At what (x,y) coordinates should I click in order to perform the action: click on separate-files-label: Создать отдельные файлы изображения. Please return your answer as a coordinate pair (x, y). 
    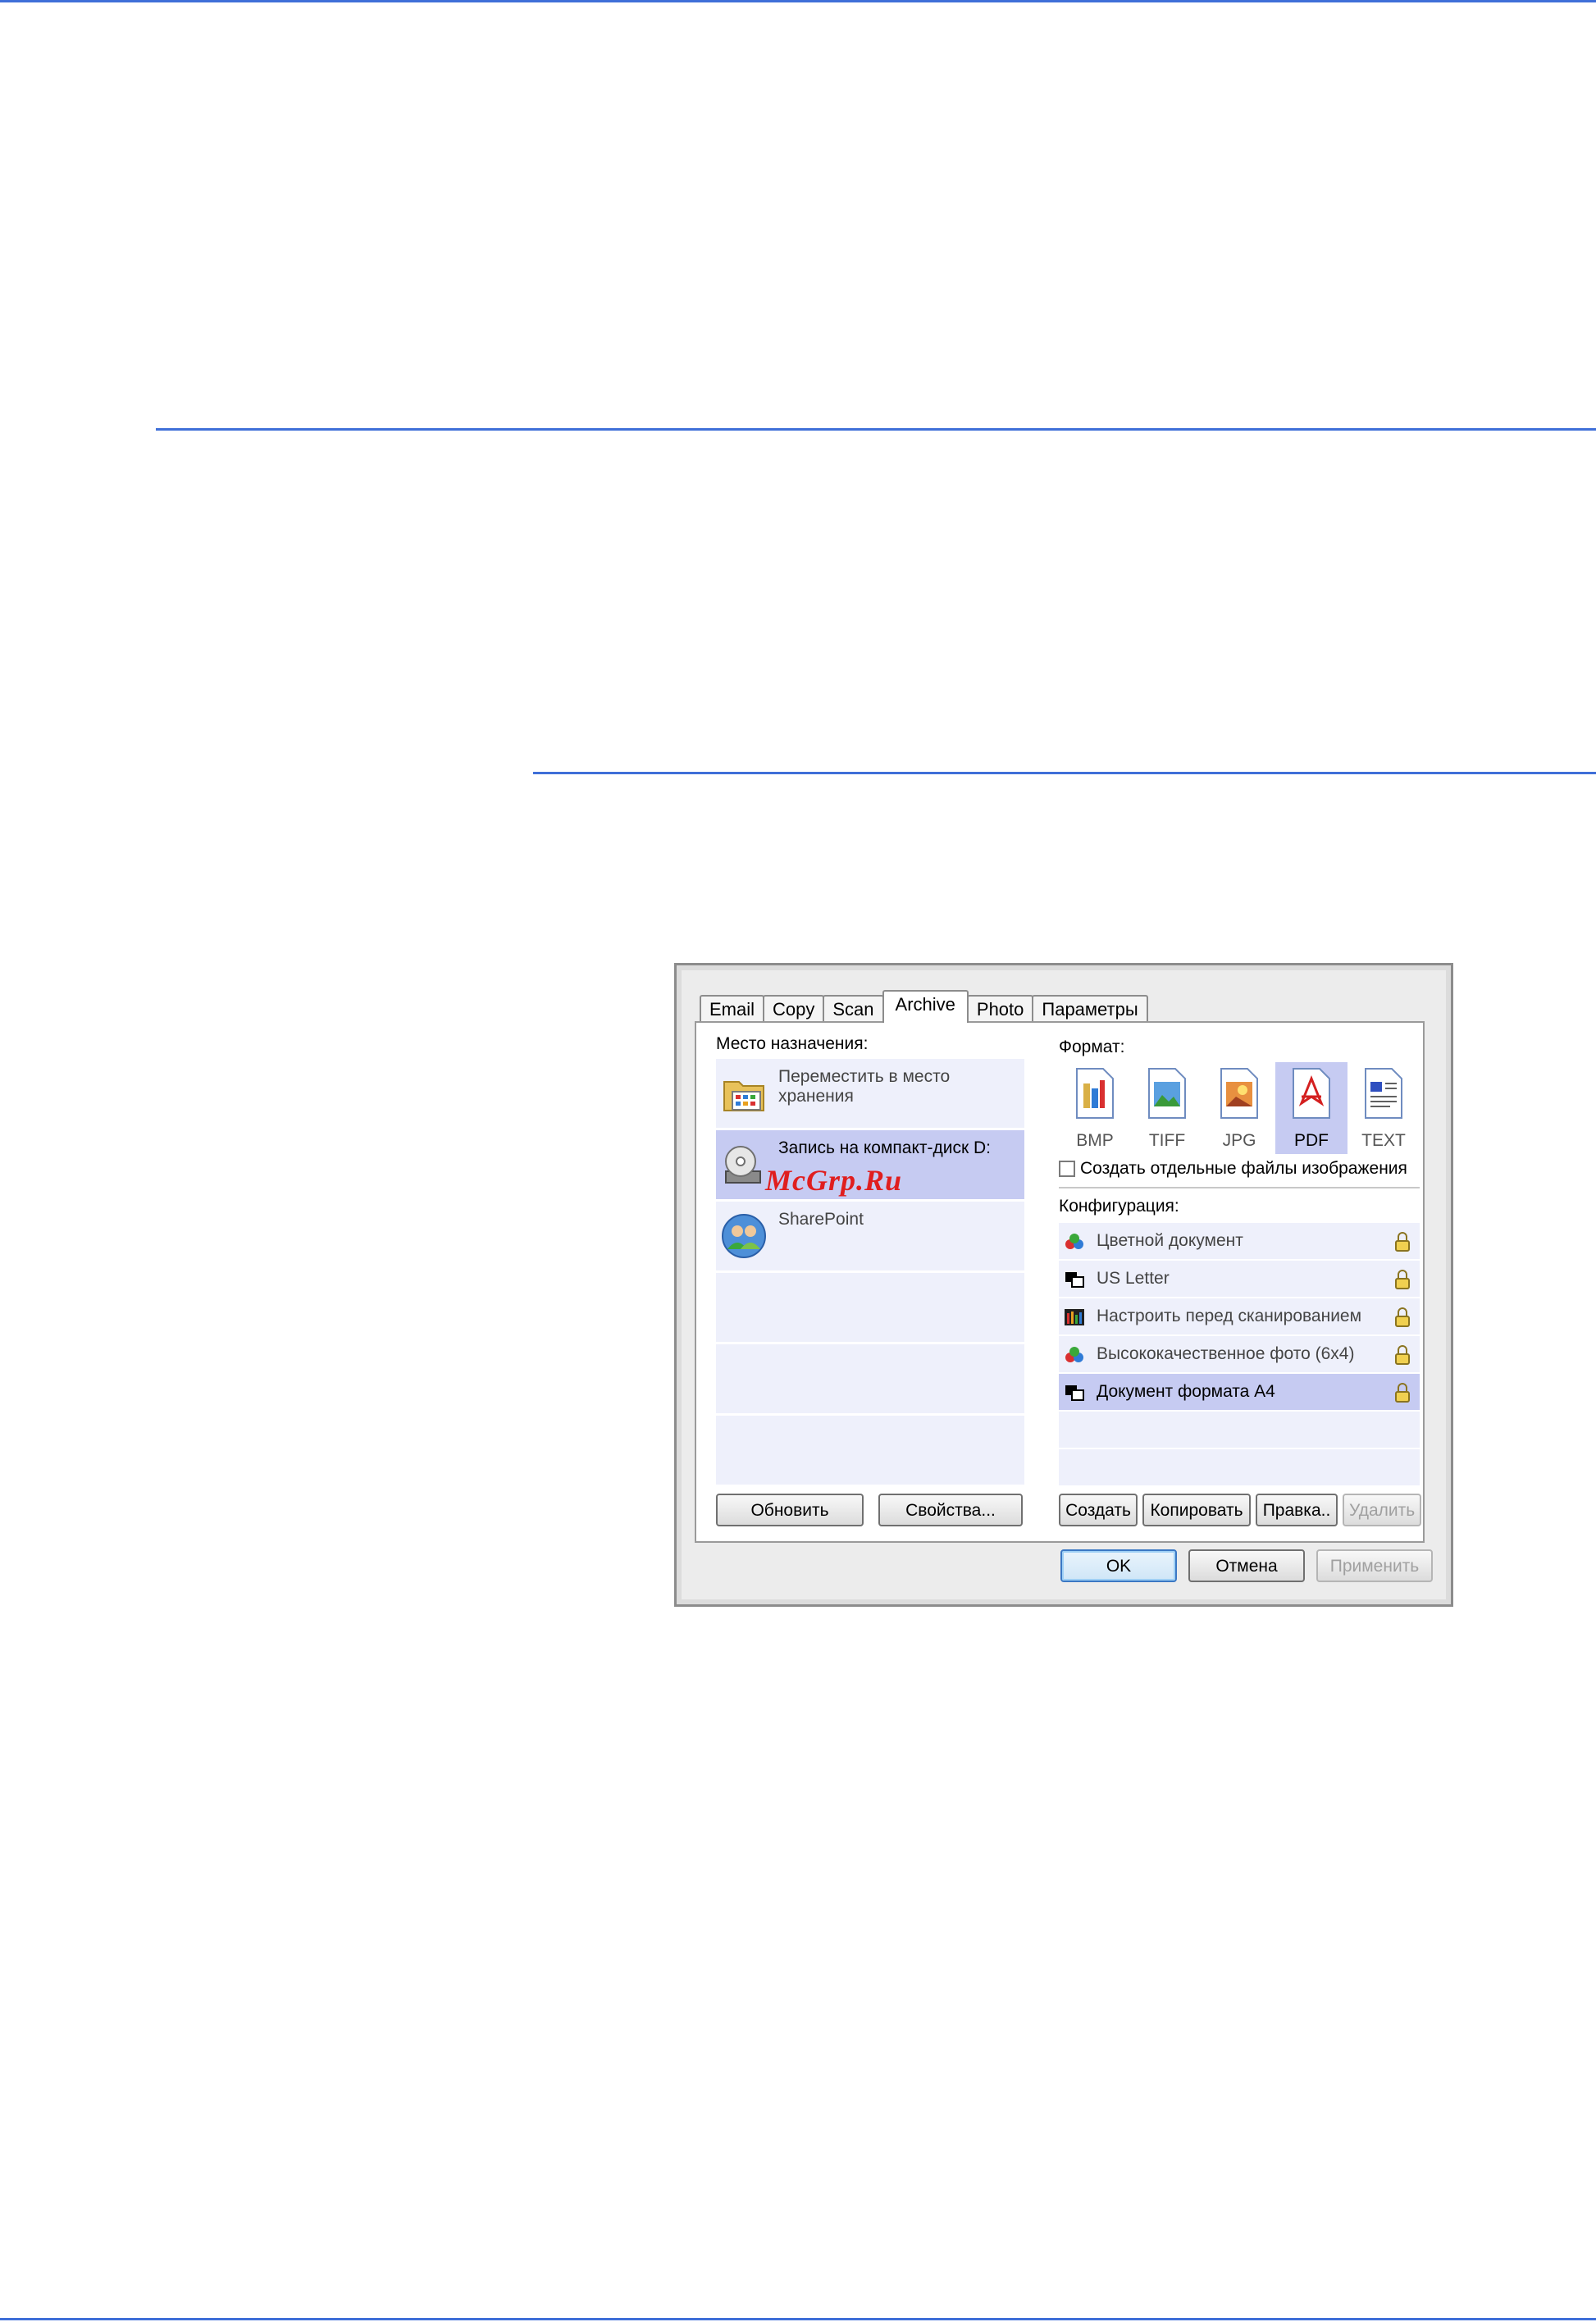
    Looking at the image, I should click on (1243, 1168).